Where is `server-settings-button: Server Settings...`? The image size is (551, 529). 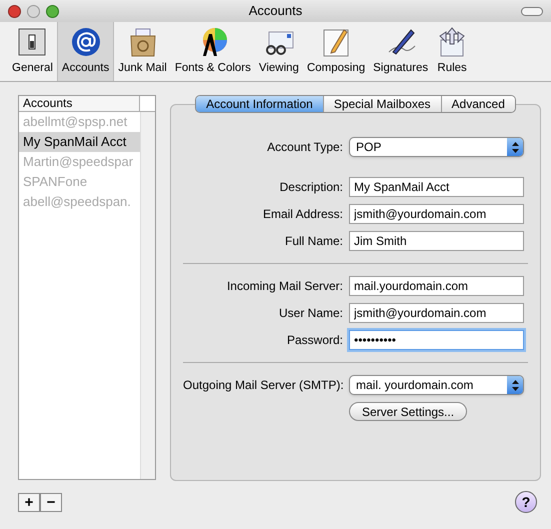
server-settings-button: Server Settings... is located at coordinates (408, 411).